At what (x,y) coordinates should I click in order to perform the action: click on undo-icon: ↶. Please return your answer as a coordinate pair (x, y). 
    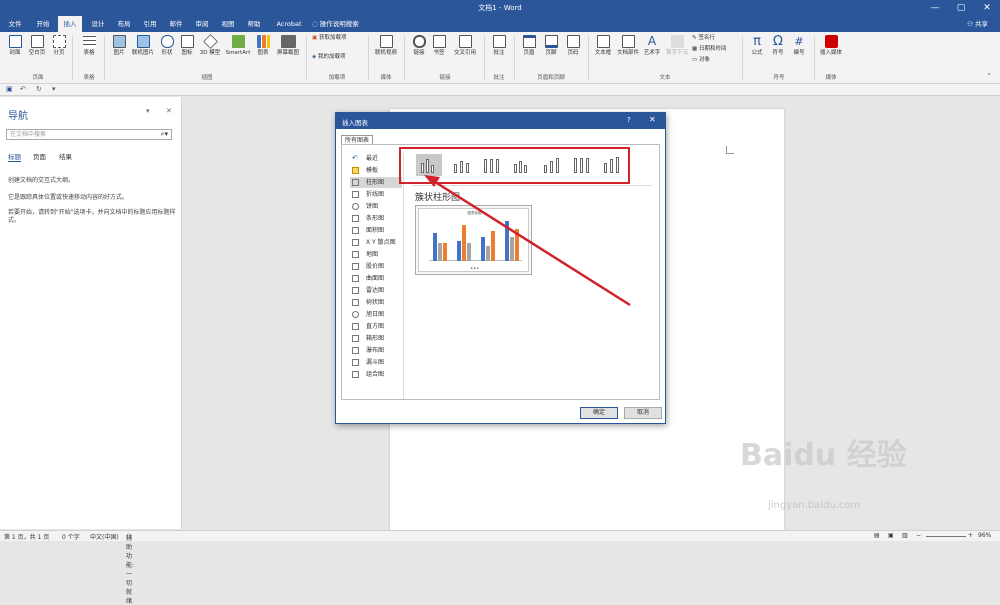
    Looking at the image, I should click on (23, 89).